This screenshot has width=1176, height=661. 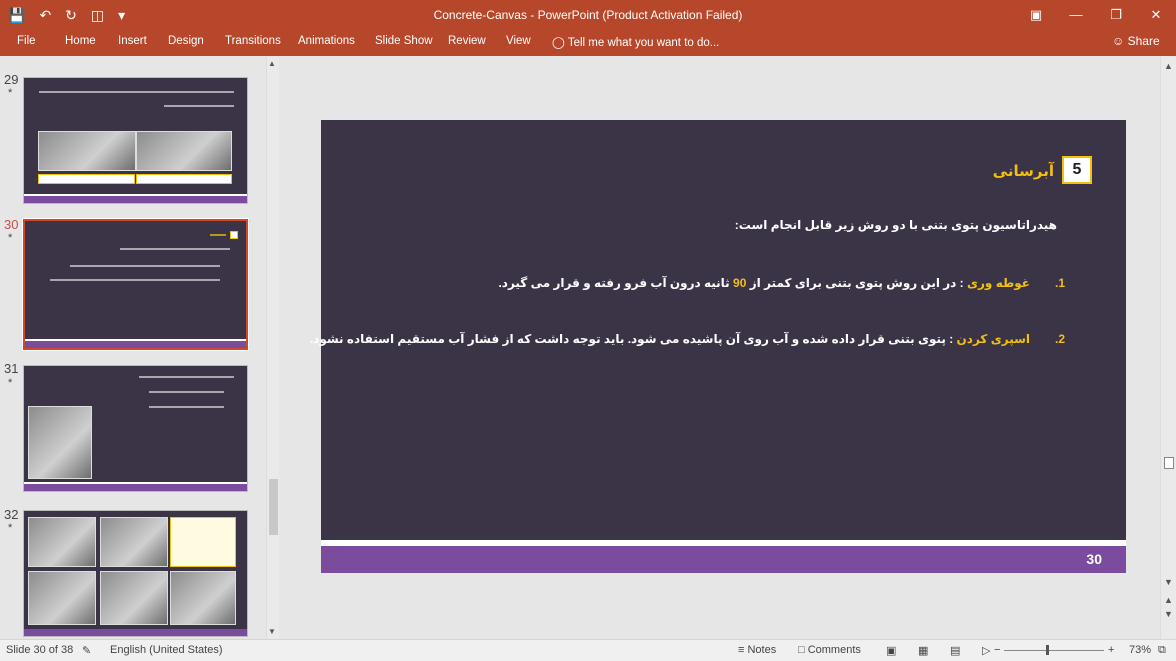 What do you see at coordinates (740, 283) in the screenshot?
I see `list-highlight: 90` at bounding box center [740, 283].